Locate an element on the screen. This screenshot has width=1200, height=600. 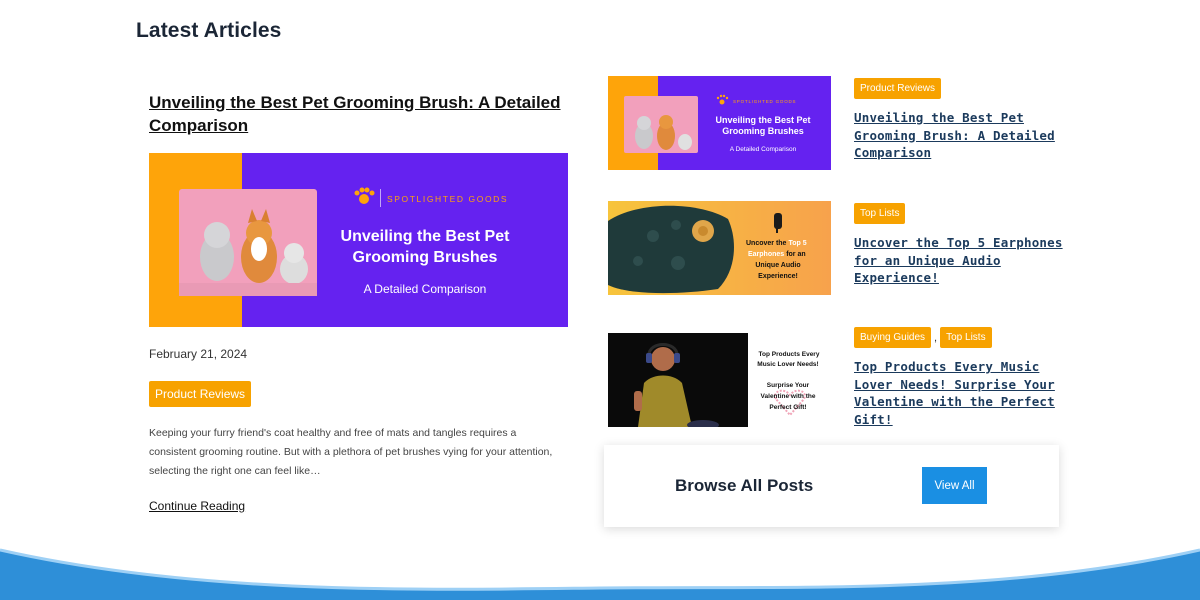
side-article-2-tags: Top Lists is located at coordinates (880, 213).